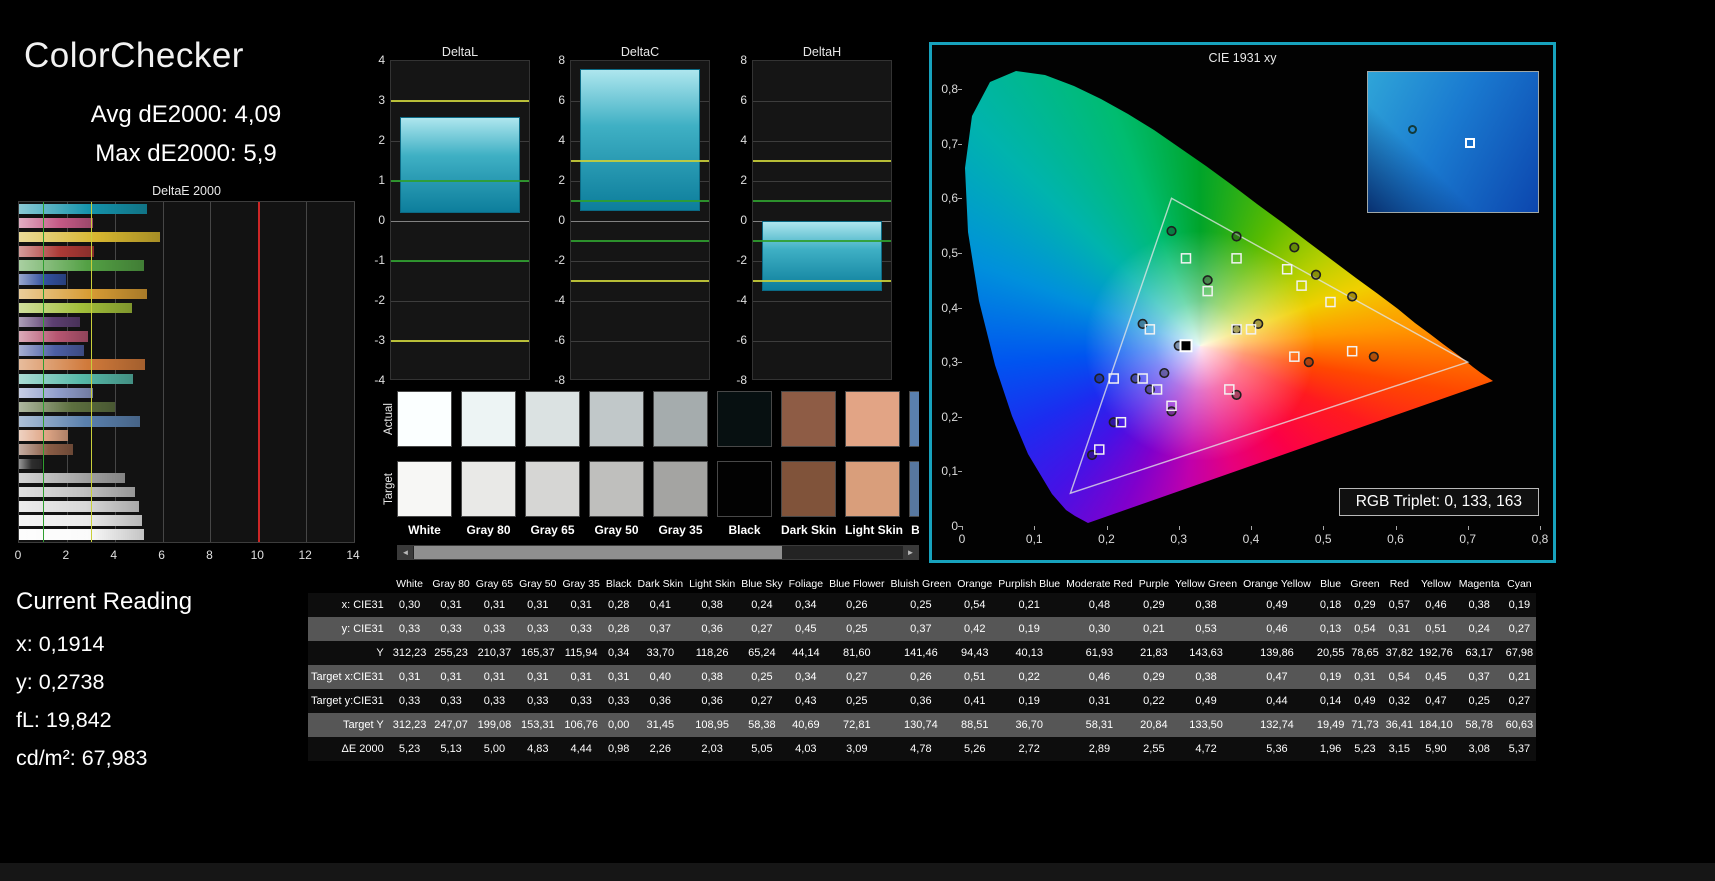 Image resolution: width=1715 pixels, height=881 pixels. I want to click on swatch-scrollbar: ◄ ►, so click(658, 552).